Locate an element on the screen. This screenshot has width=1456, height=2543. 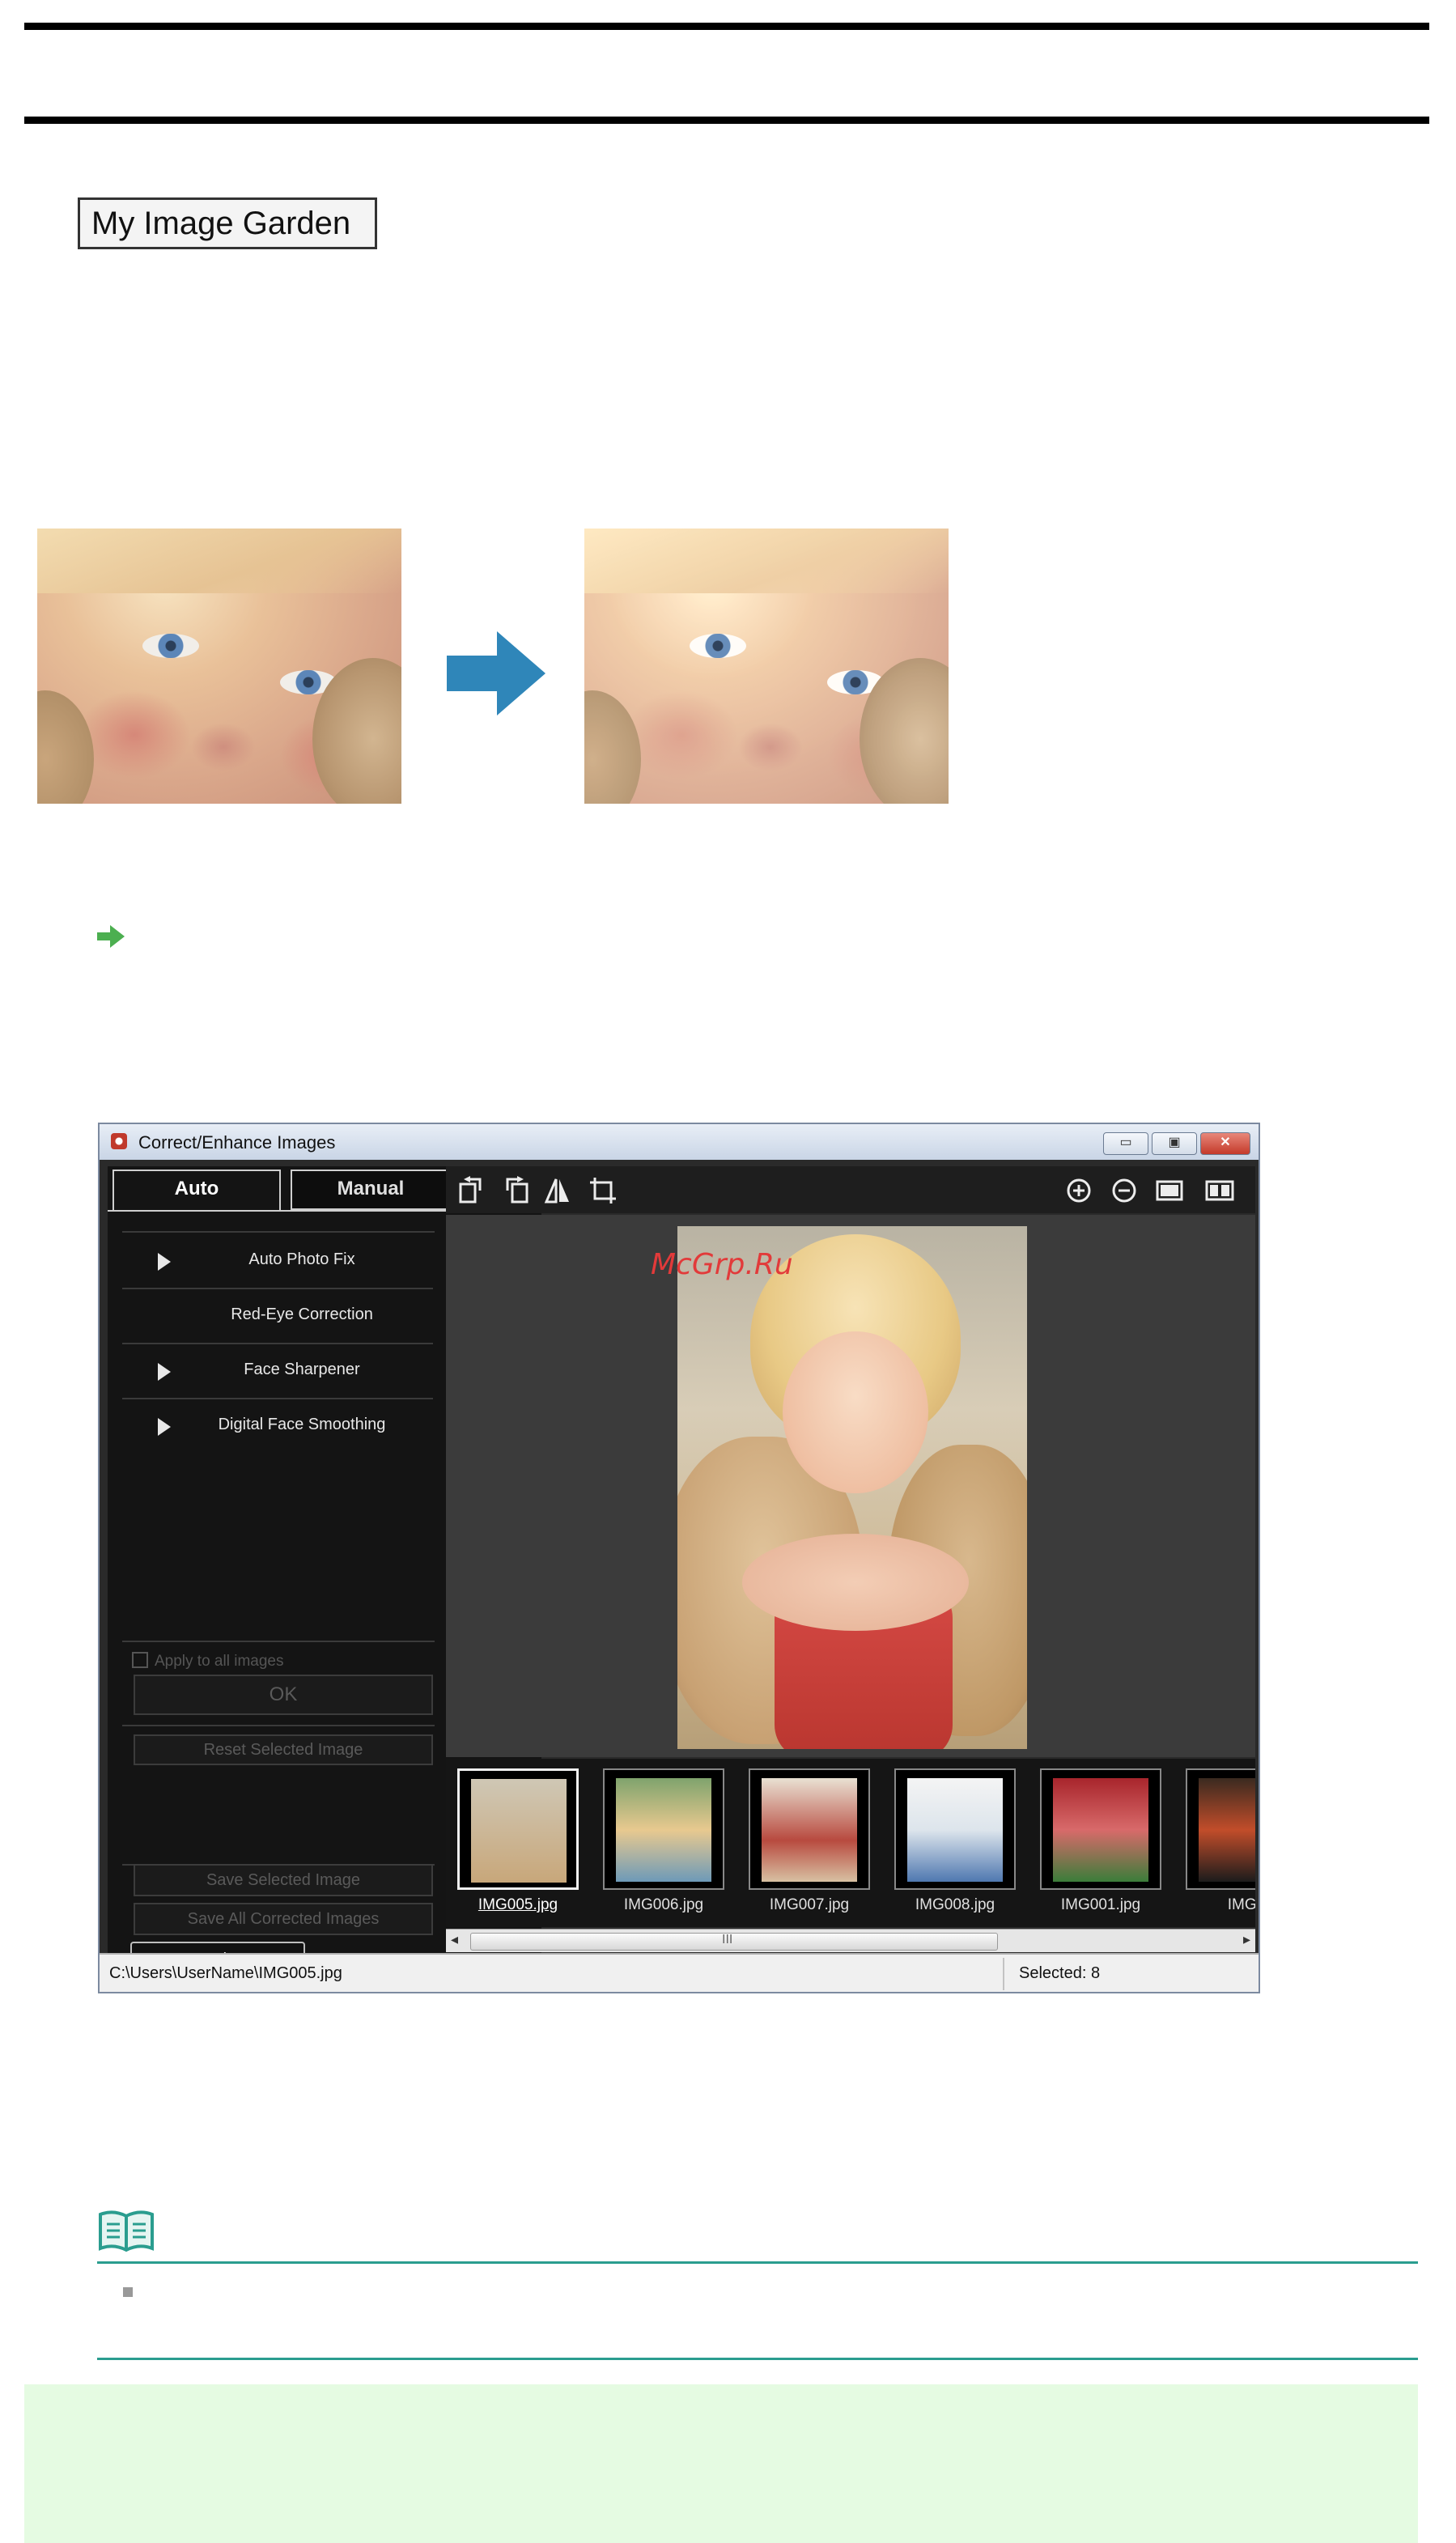
image-toolbar is located at coordinates (850, 1190).